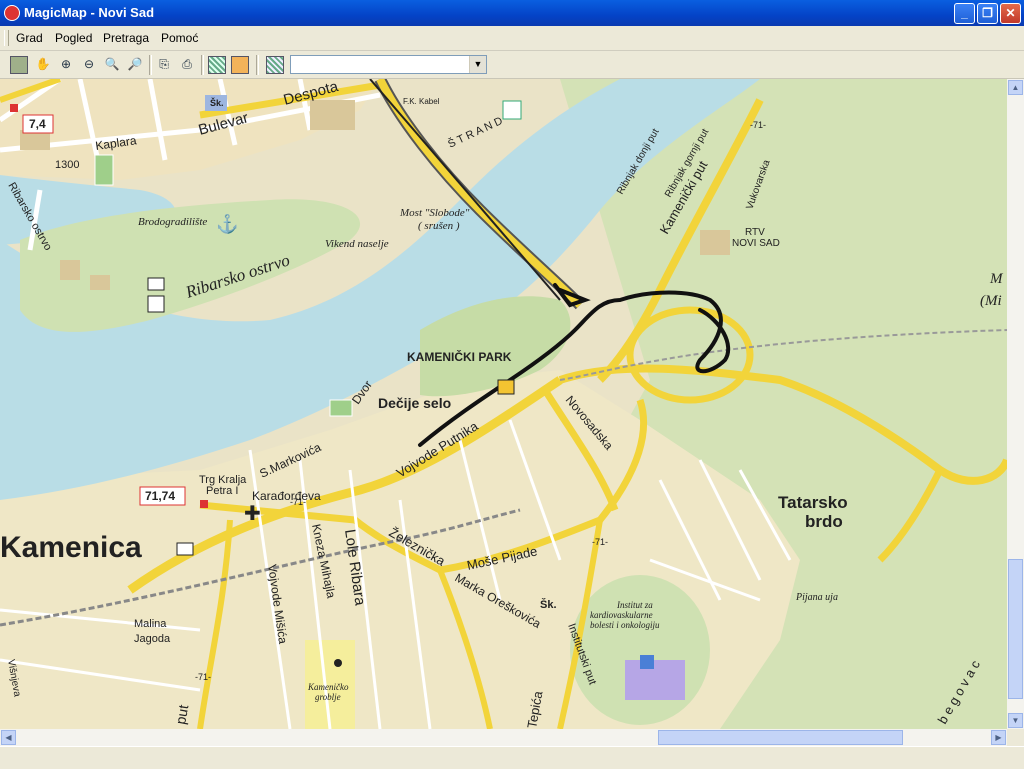 The width and height of the screenshot is (1024, 769). What do you see at coordinates (150, 624) in the screenshot?
I see `label-malina: Malina` at bounding box center [150, 624].